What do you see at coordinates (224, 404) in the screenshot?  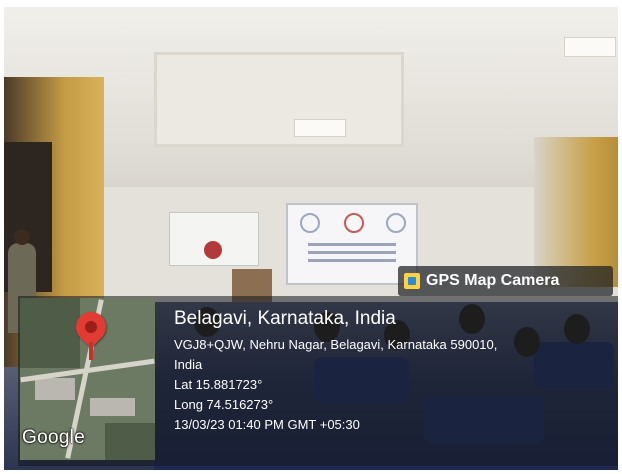 I see `longitude: Long 74.516273°` at bounding box center [224, 404].